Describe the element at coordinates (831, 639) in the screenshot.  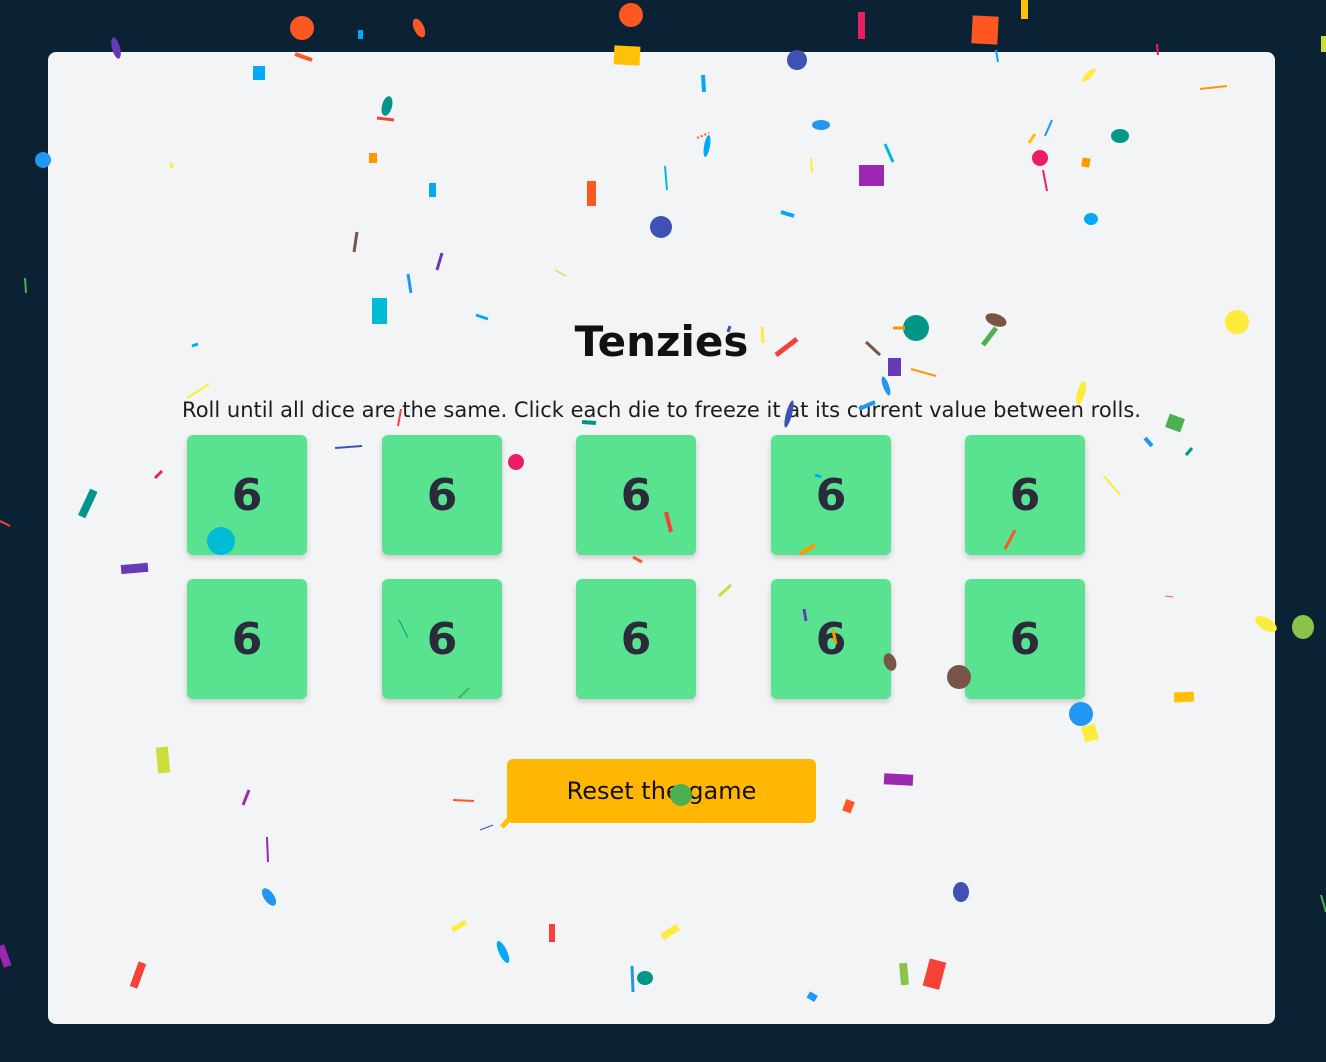
I see `die-9: 6` at that location.